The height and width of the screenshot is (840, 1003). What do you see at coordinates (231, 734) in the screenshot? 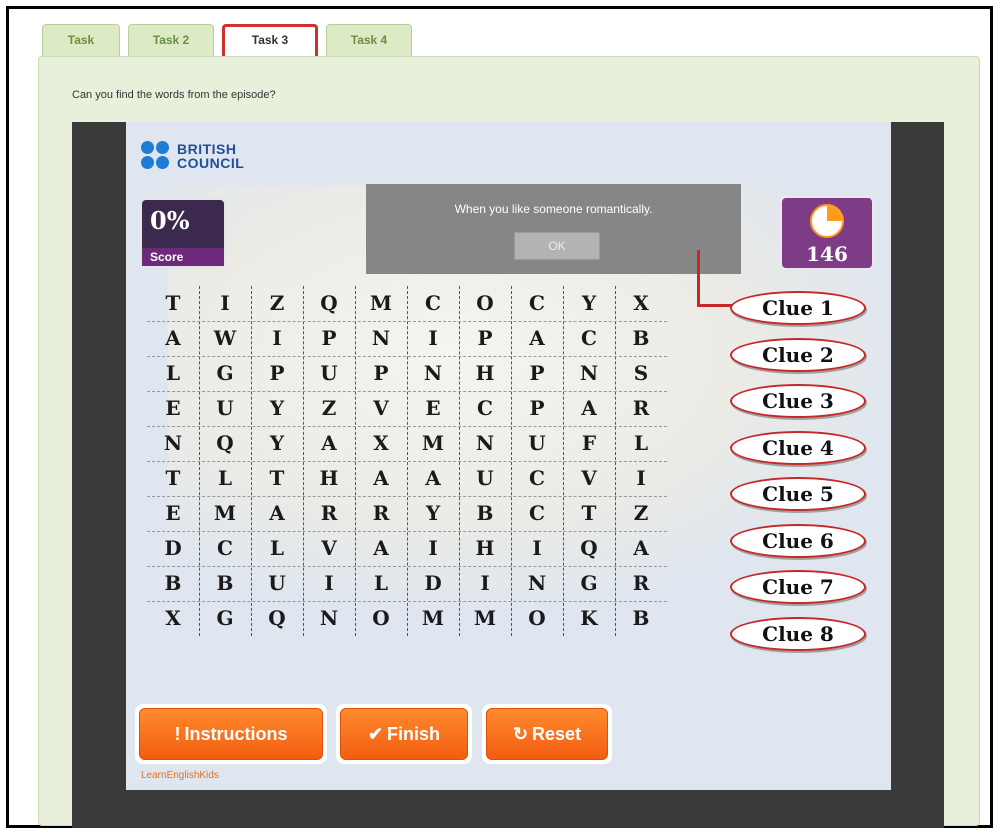
I see `instructions-button: ! Instructions` at bounding box center [231, 734].